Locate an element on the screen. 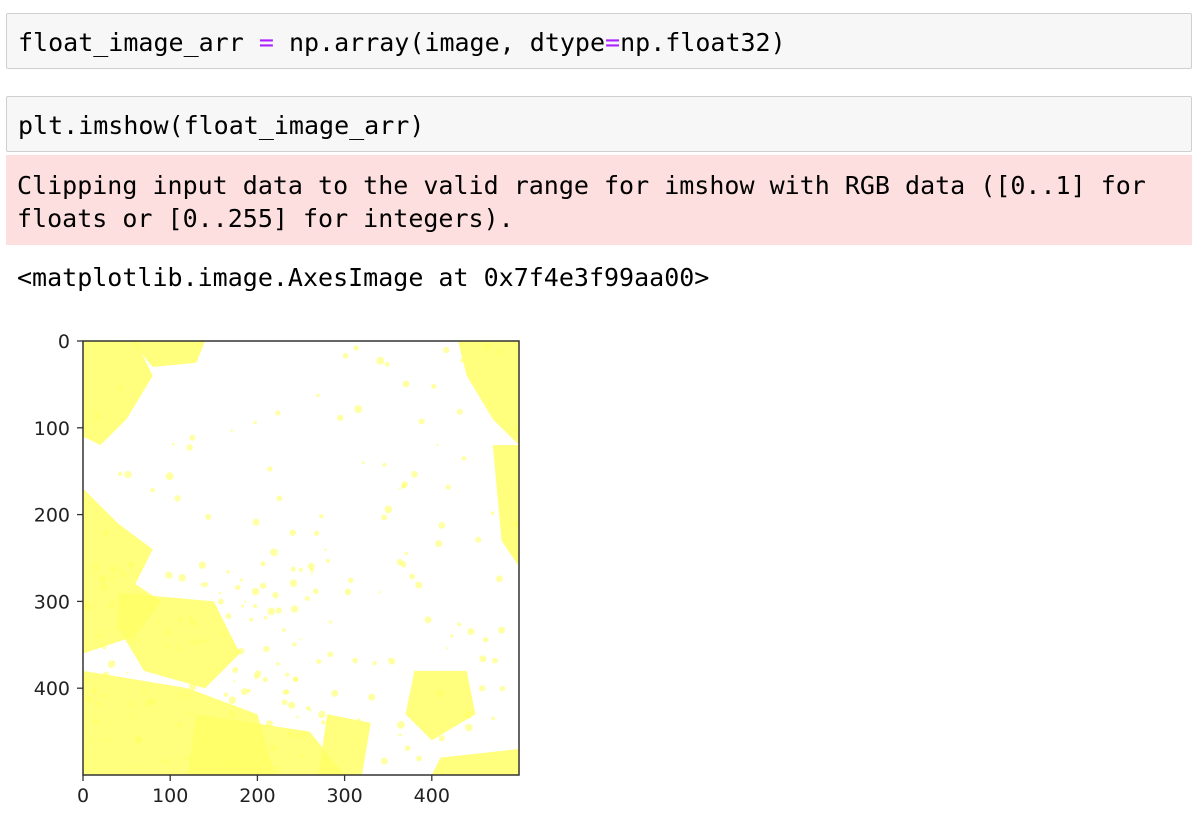  x-tick-label: 0 is located at coordinates (83, 796).